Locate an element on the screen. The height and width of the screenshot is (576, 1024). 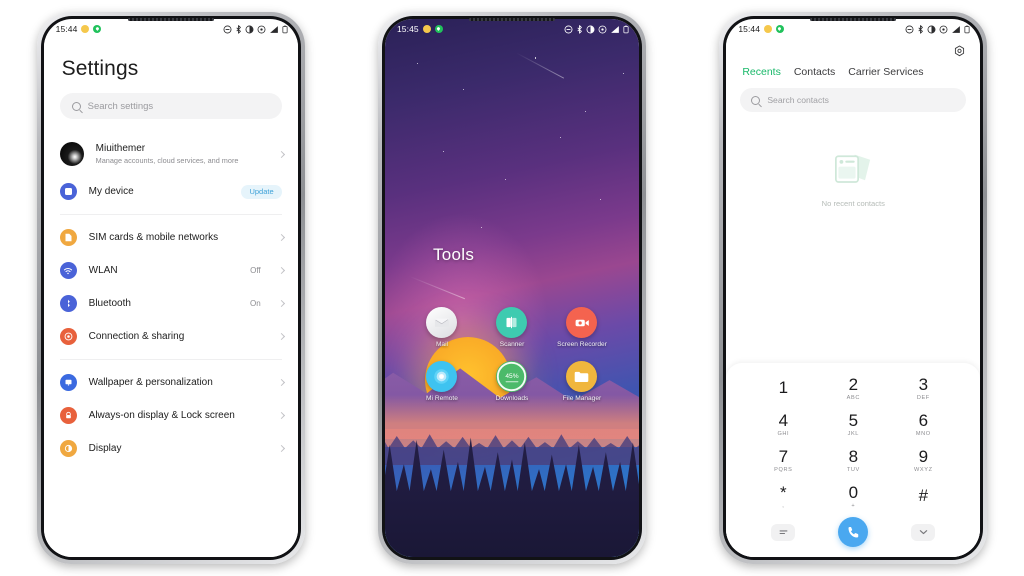
connection-icon is located at coordinates (68, 336).